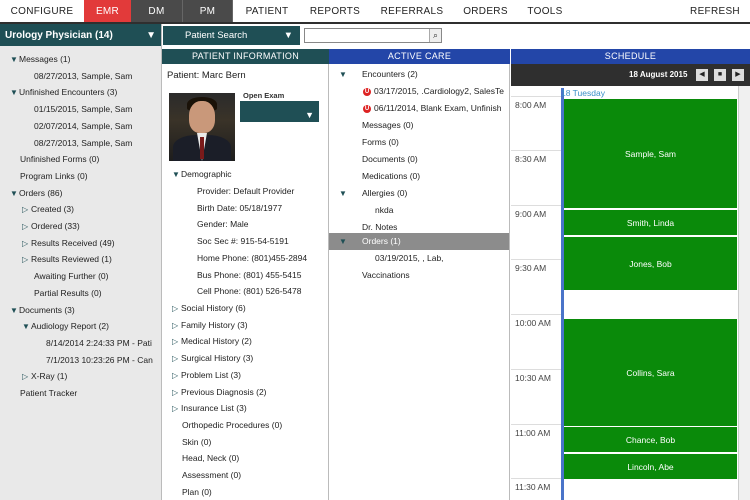 The height and width of the screenshot is (500, 750). I want to click on history-section: ▷ Medical History (2), so click(212, 341).